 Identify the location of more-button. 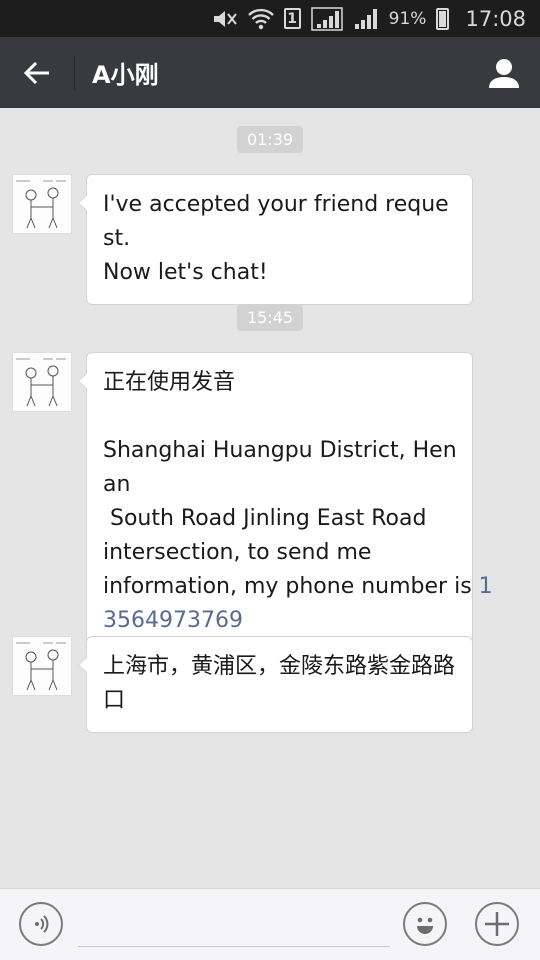
(497, 924).